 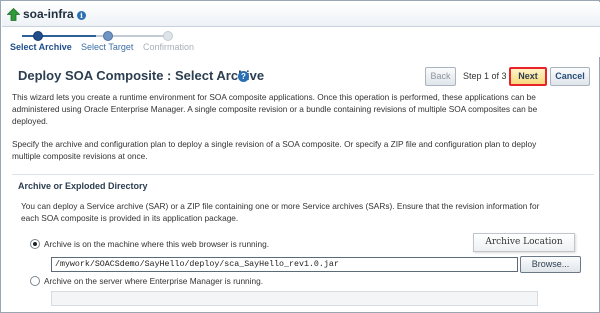 I want to click on app-title: soa-infra, so click(x=48, y=14).